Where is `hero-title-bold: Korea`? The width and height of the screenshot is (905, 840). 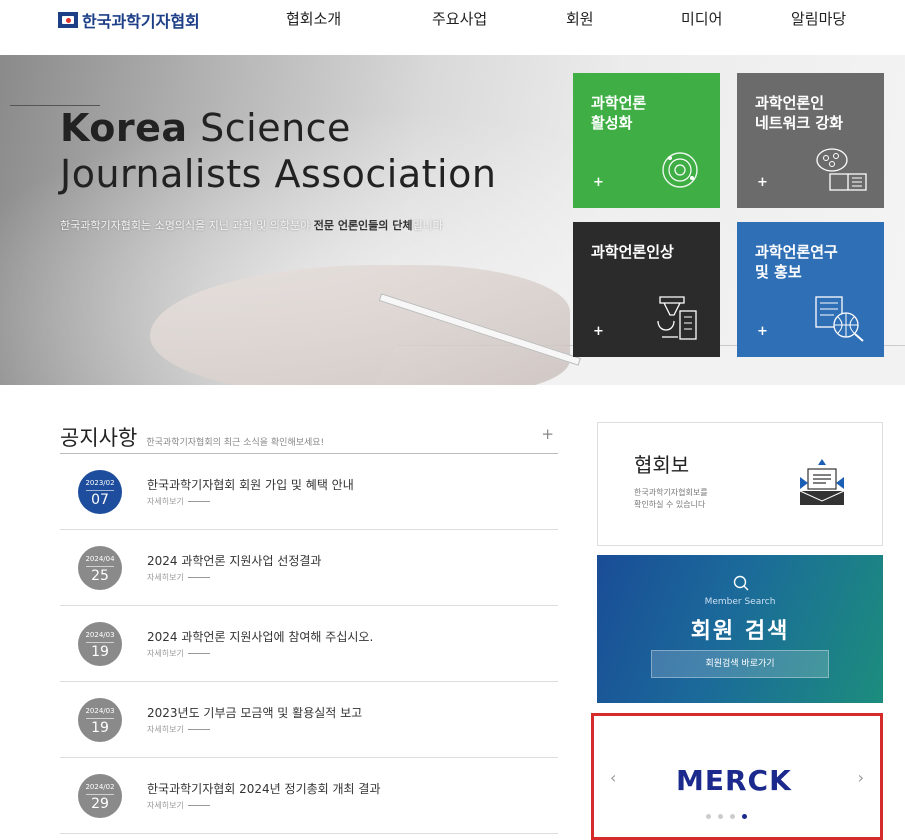 hero-title-bold: Korea is located at coordinates (124, 128).